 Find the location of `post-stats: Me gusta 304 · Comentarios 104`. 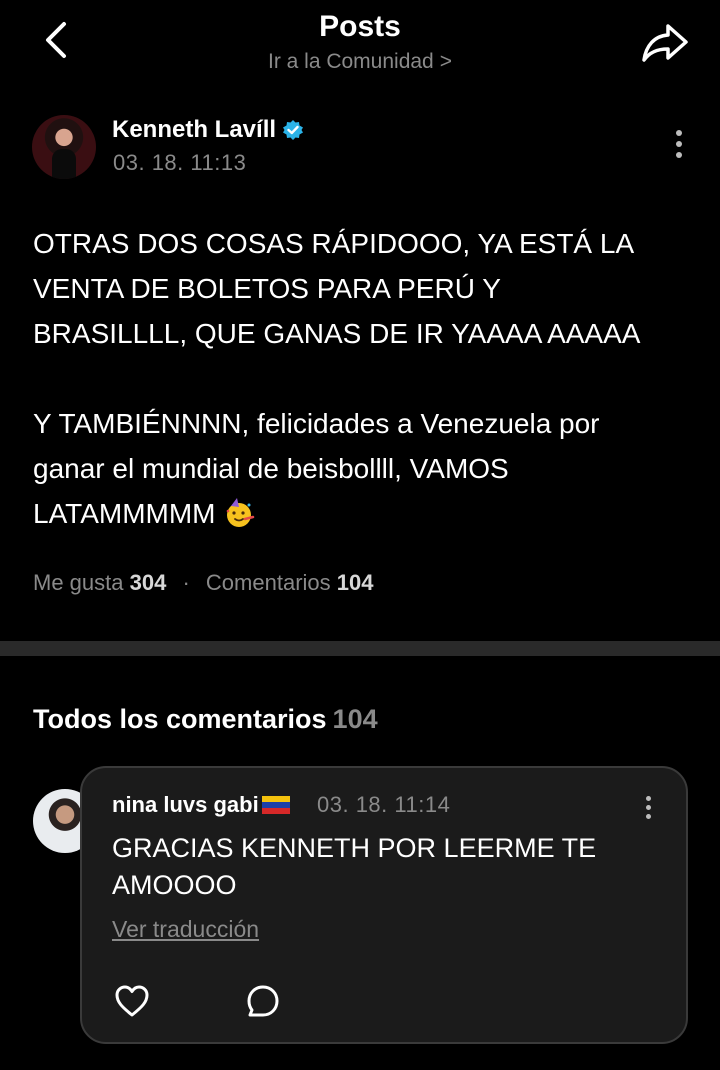

post-stats: Me gusta 304 · Comentarios 104 is located at coordinates (203, 583).